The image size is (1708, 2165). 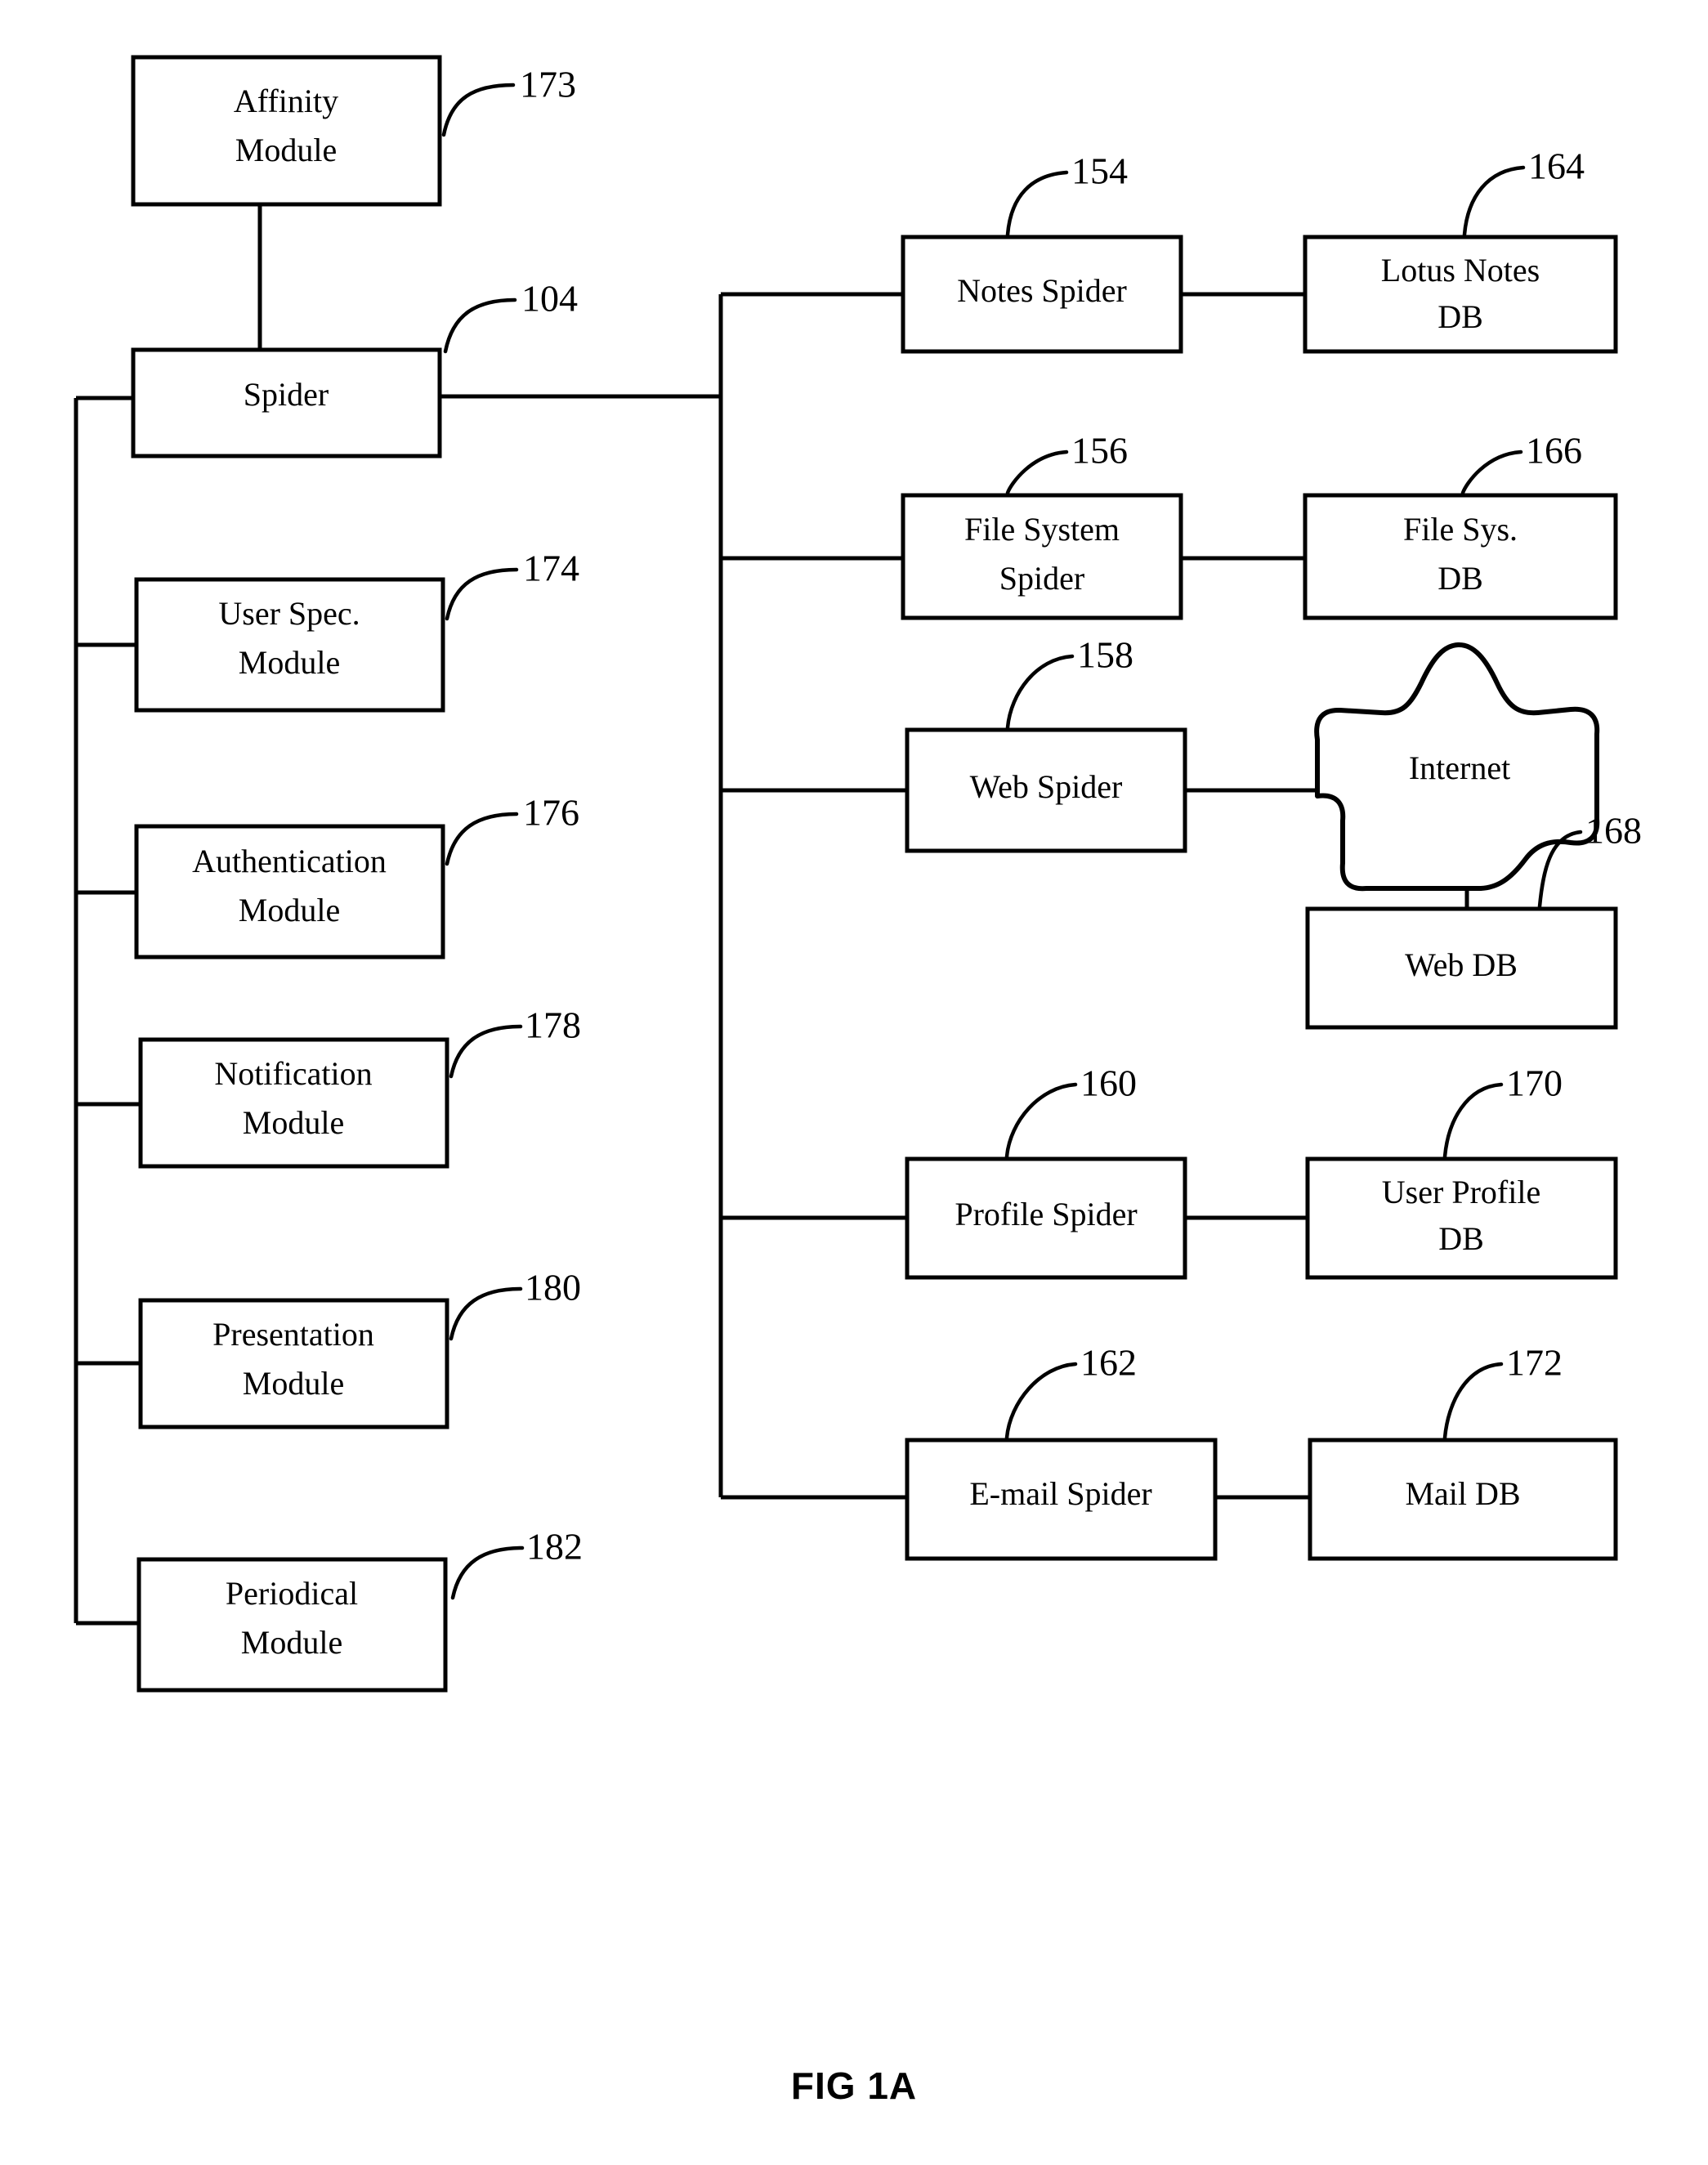 What do you see at coordinates (1460, 556) in the screenshot?
I see `box-file-sys-db: File Sys. DB` at bounding box center [1460, 556].